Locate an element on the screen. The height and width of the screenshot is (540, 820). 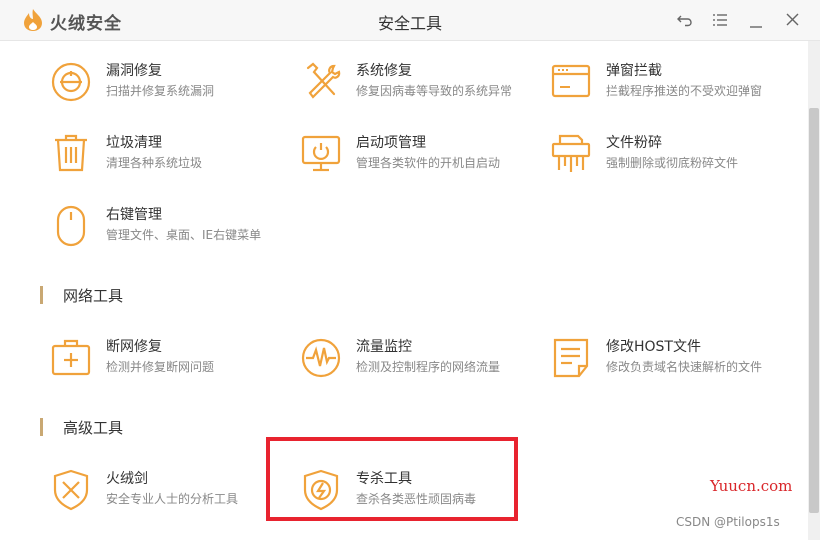
section-title: 网络工具 is located at coordinates (93, 296).